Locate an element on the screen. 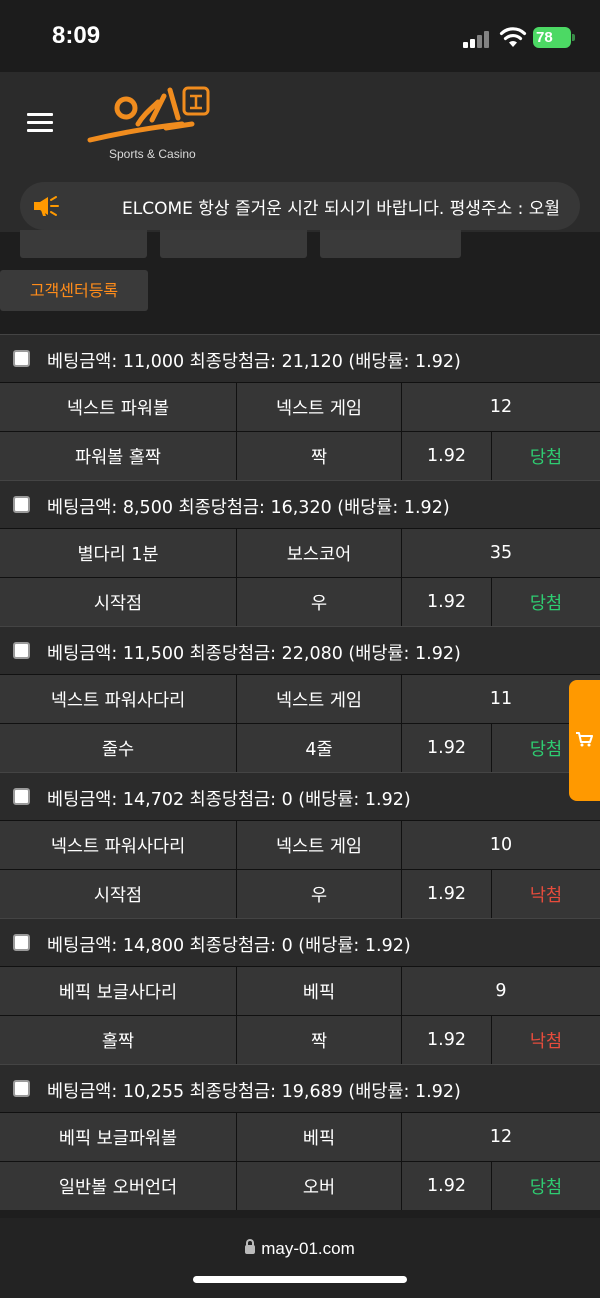  bet-game-name: 별다리 1분 is located at coordinates (118, 553).